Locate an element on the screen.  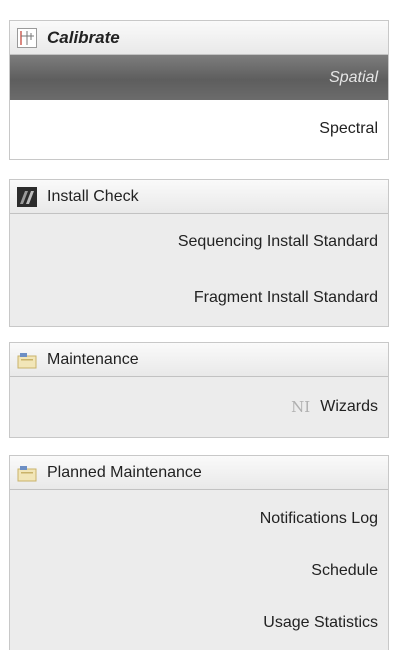
calibrate-item-spectral: Spectral is located at coordinates (199, 129).